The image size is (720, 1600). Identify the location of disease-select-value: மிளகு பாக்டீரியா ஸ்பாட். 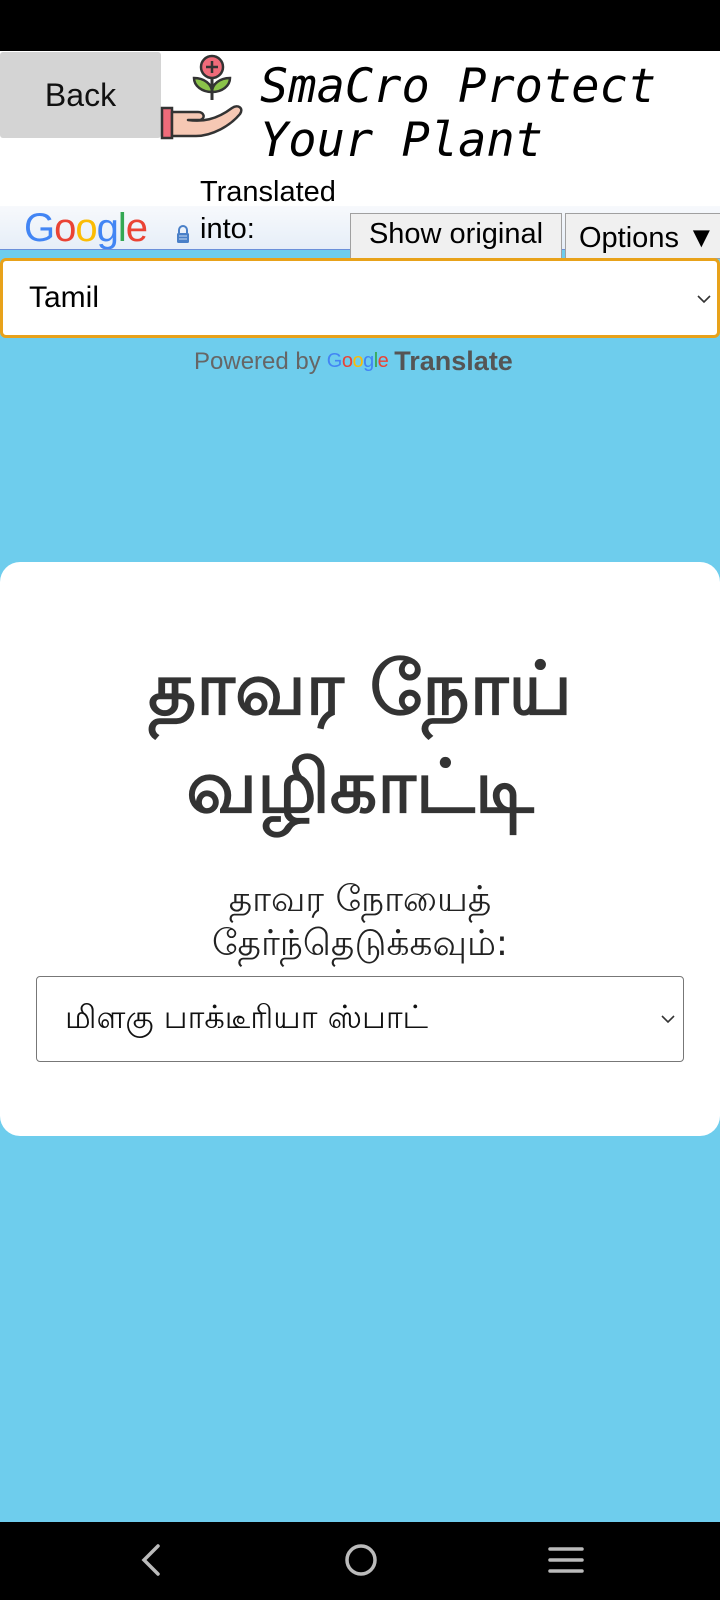
(246, 1017).